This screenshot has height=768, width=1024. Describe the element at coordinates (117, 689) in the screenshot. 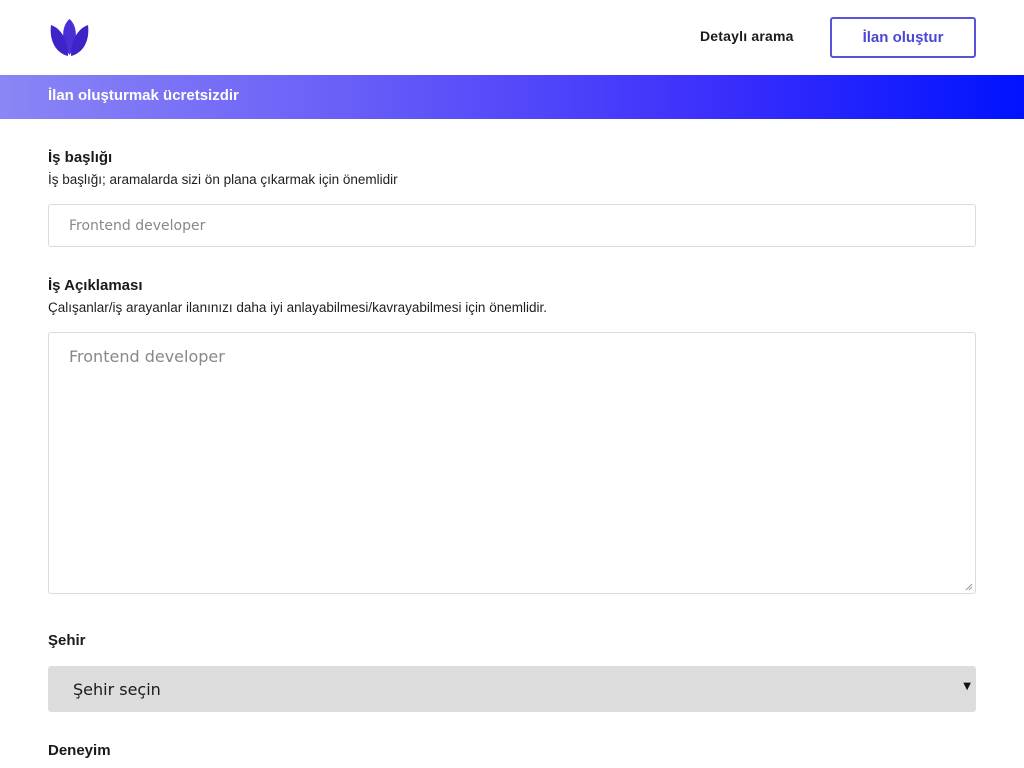

I see `city-select-value: Şehir seçin` at that location.